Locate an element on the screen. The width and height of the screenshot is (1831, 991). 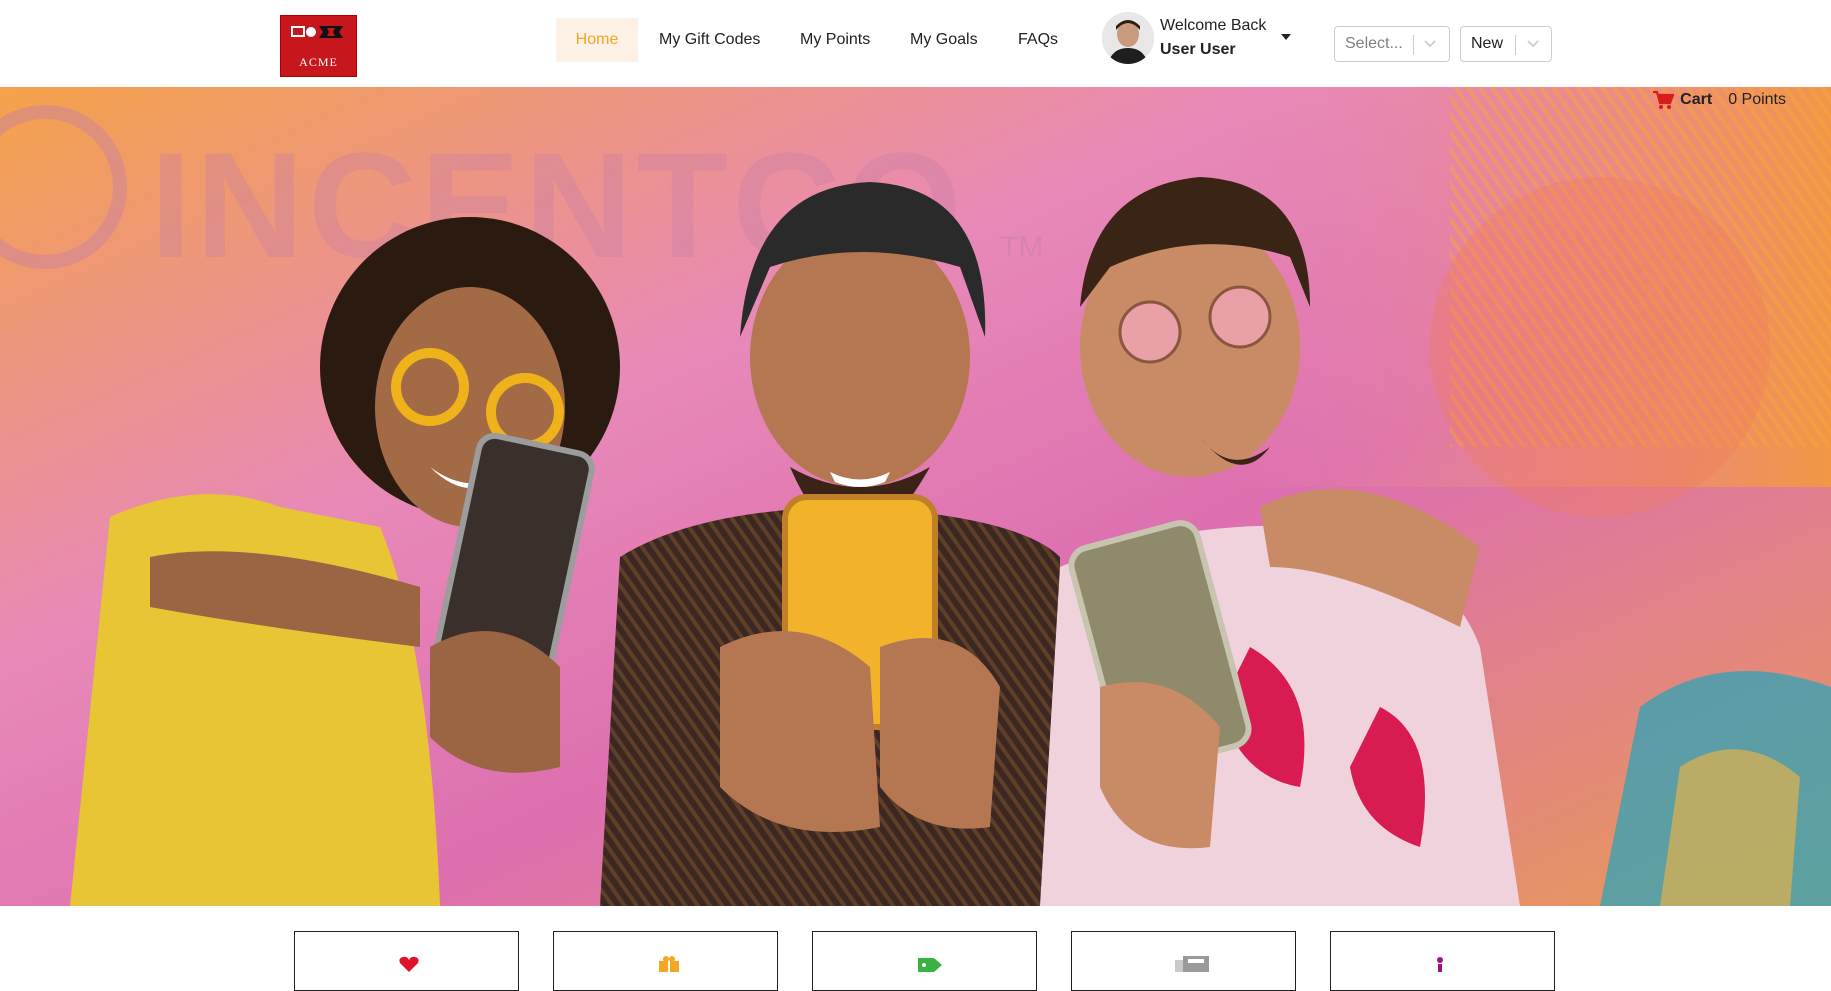
category-cards is located at coordinates (915, 961).